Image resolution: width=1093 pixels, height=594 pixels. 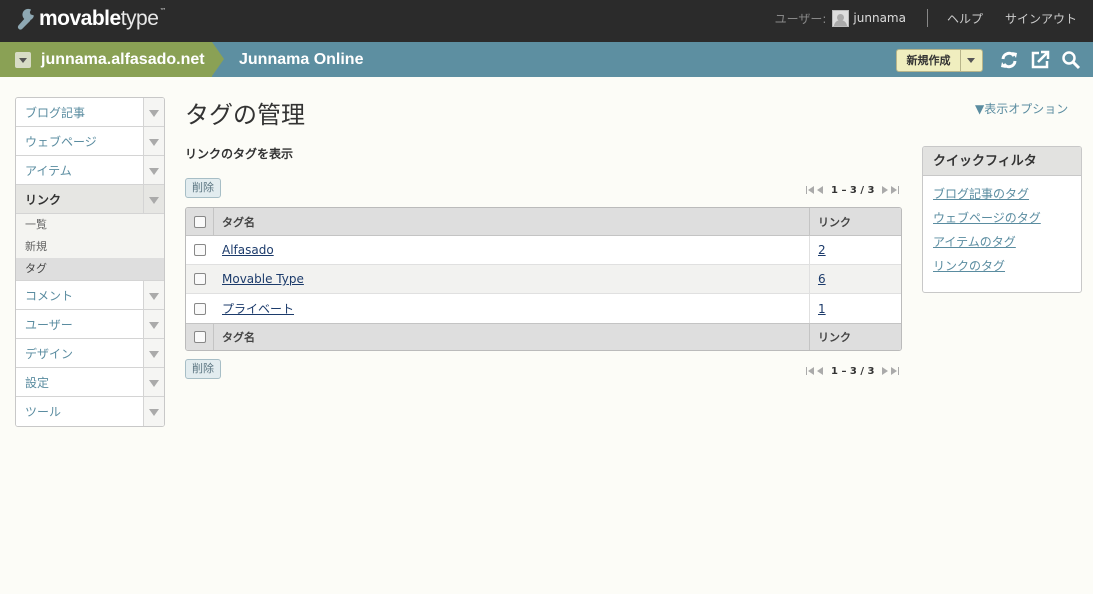 What do you see at coordinates (927, 18) in the screenshot?
I see `divider` at bounding box center [927, 18].